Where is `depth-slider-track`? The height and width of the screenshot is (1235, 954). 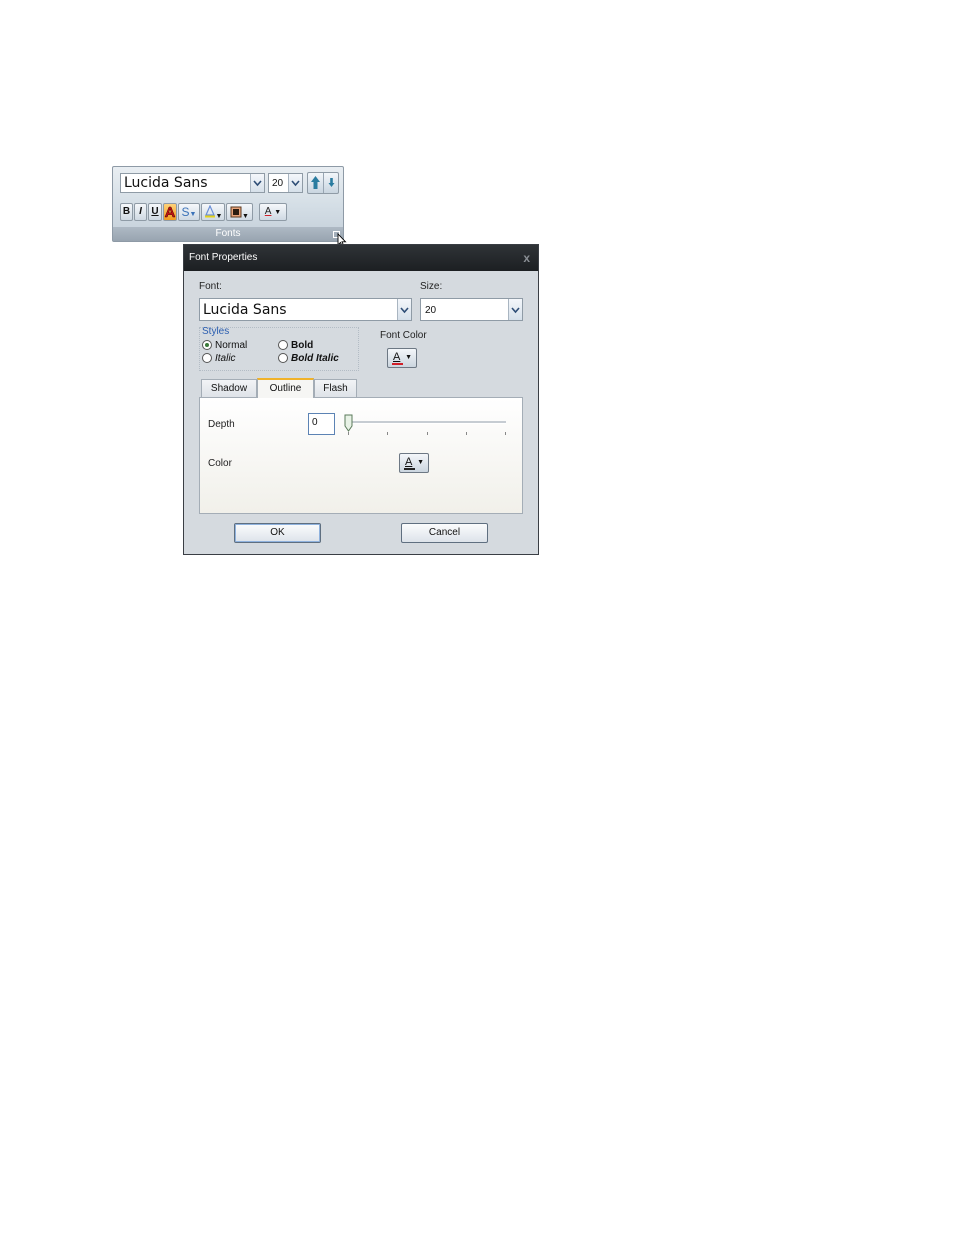 depth-slider-track is located at coordinates (426, 422).